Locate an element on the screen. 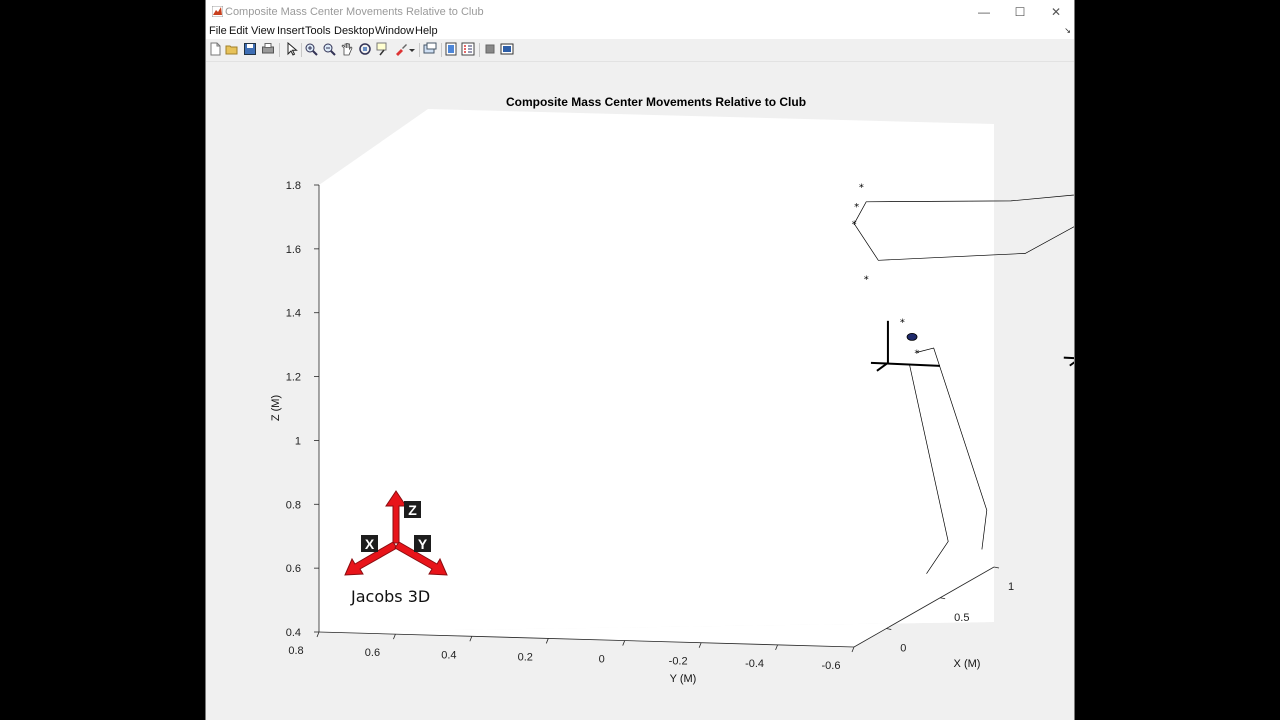 This screenshot has height=720, width=1280. z-axis-label: Z (M) is located at coordinates (276, 408).